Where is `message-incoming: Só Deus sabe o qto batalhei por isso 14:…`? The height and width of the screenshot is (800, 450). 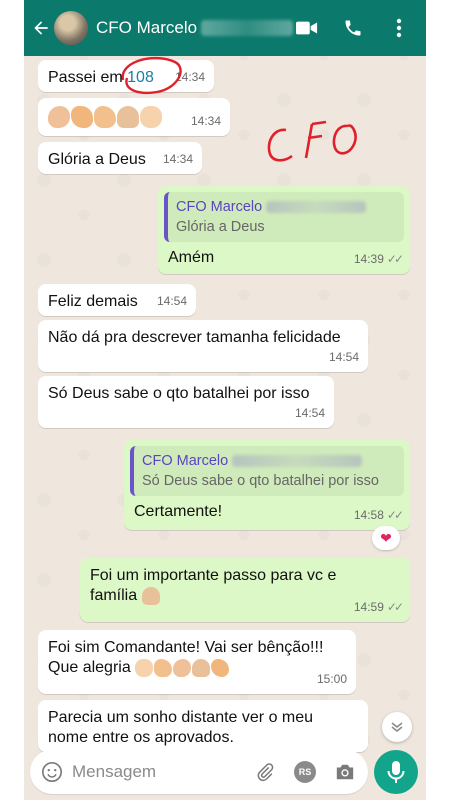 message-incoming: Só Deus sabe o qto batalhei por isso 14:… is located at coordinates (186, 402).